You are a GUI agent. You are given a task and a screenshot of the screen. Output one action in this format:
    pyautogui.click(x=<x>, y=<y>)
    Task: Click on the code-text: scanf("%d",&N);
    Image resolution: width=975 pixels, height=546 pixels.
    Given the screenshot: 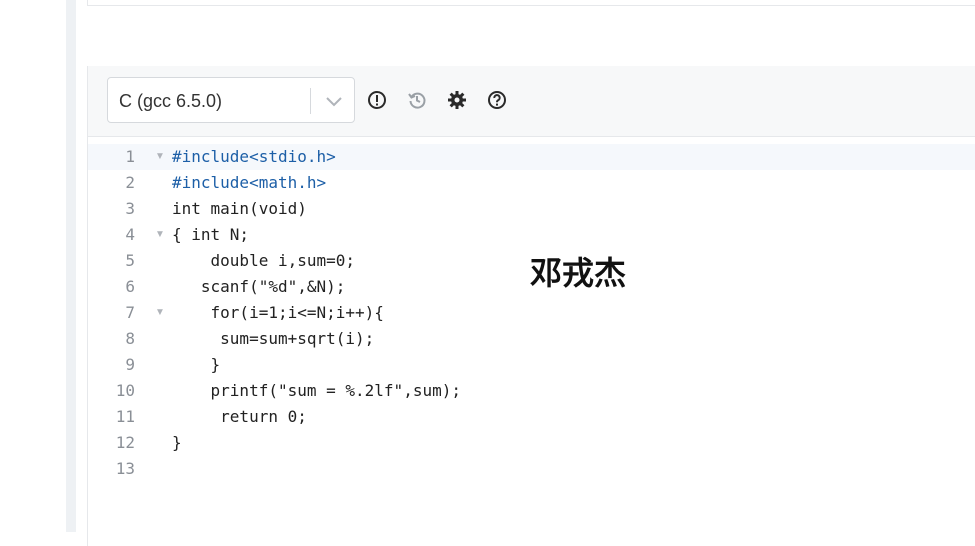 What is the action you would take?
    pyautogui.click(x=259, y=287)
    